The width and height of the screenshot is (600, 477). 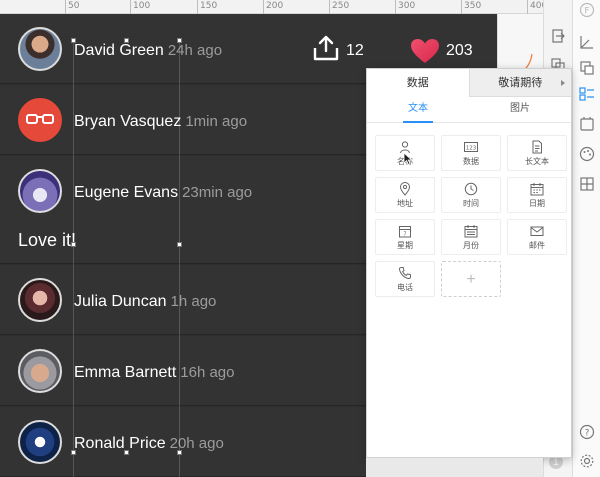 I want to click on weekday-calendar-icon: 7, so click(x=405, y=232).